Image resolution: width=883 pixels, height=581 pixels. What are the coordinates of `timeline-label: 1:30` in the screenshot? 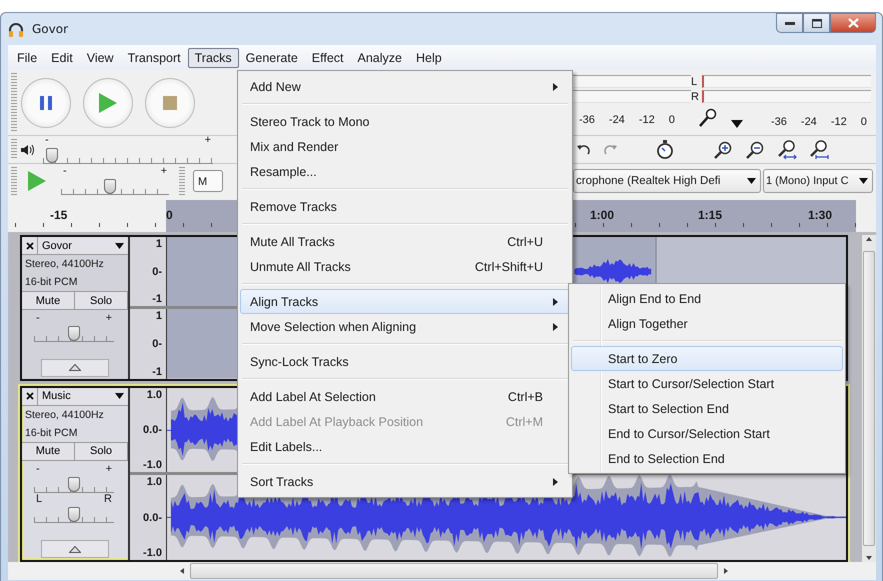 It's located at (820, 215).